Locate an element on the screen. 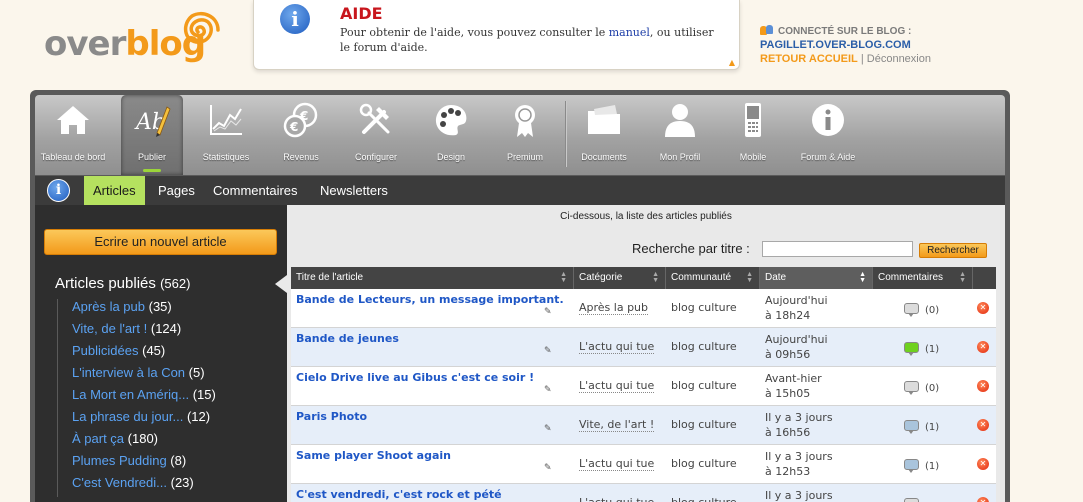  category-count: (45) is located at coordinates (154, 350).